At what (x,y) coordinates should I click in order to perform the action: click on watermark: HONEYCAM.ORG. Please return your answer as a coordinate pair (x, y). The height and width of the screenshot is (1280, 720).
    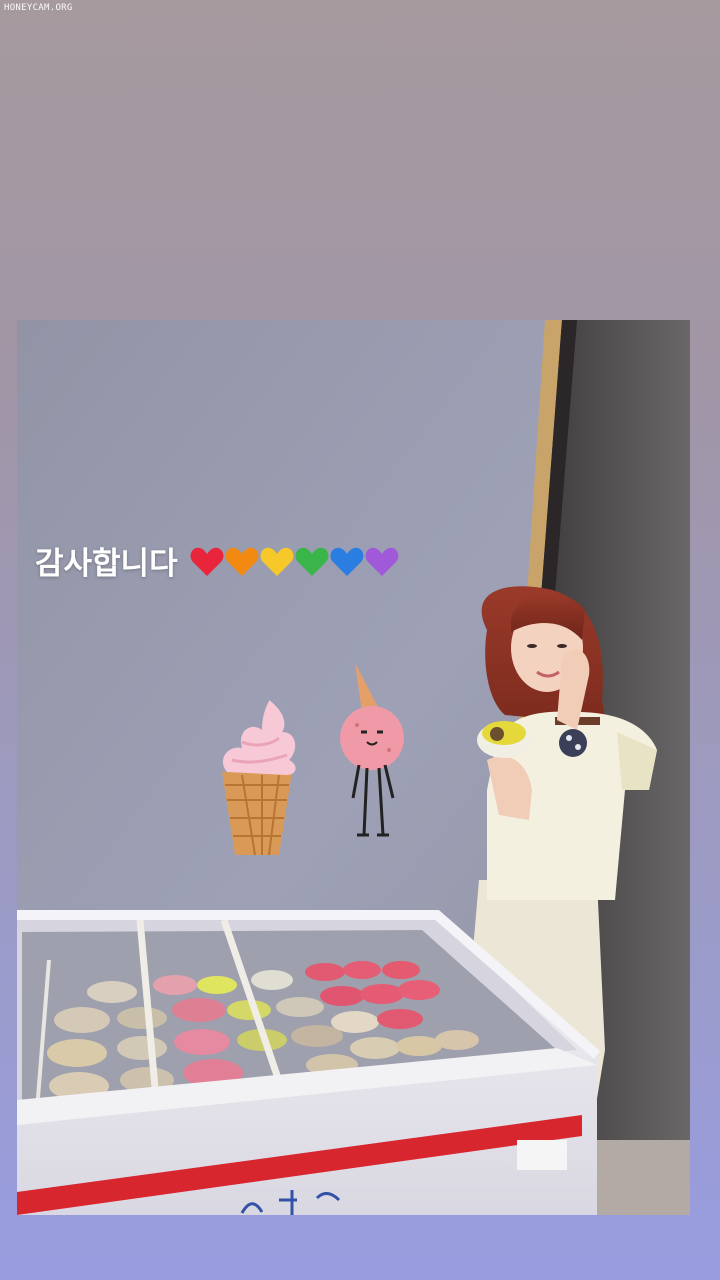
    Looking at the image, I should click on (38, 8).